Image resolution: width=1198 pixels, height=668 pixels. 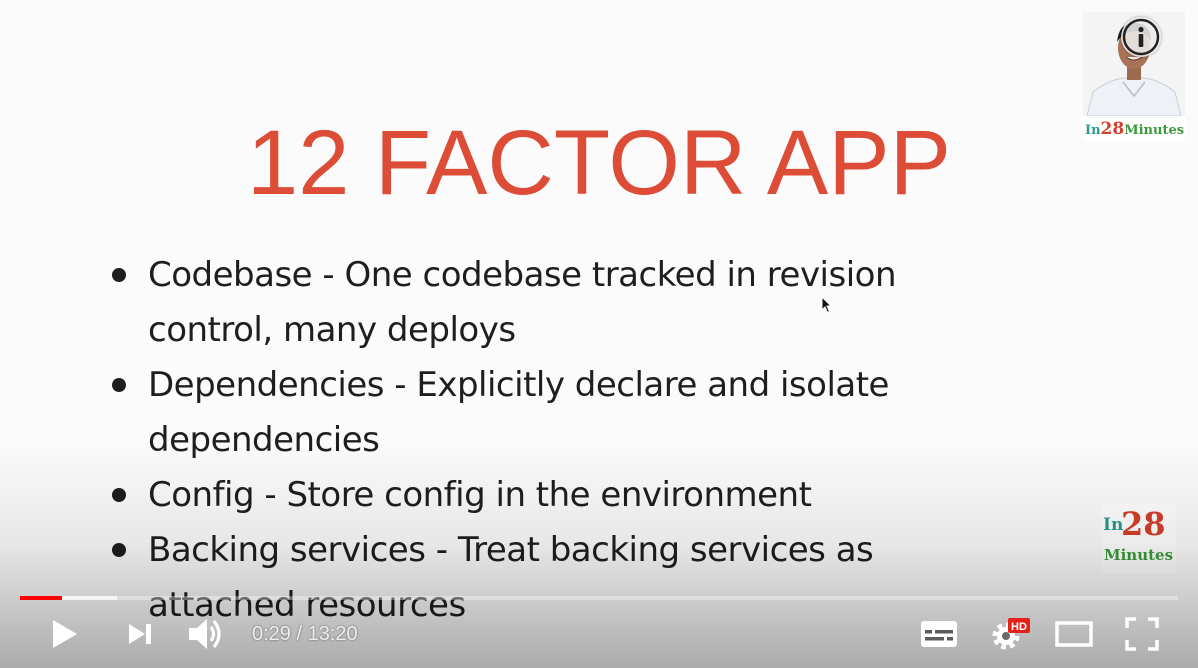 What do you see at coordinates (480, 495) in the screenshot?
I see `bullet-text-line1: Config - Store config in the environment` at bounding box center [480, 495].